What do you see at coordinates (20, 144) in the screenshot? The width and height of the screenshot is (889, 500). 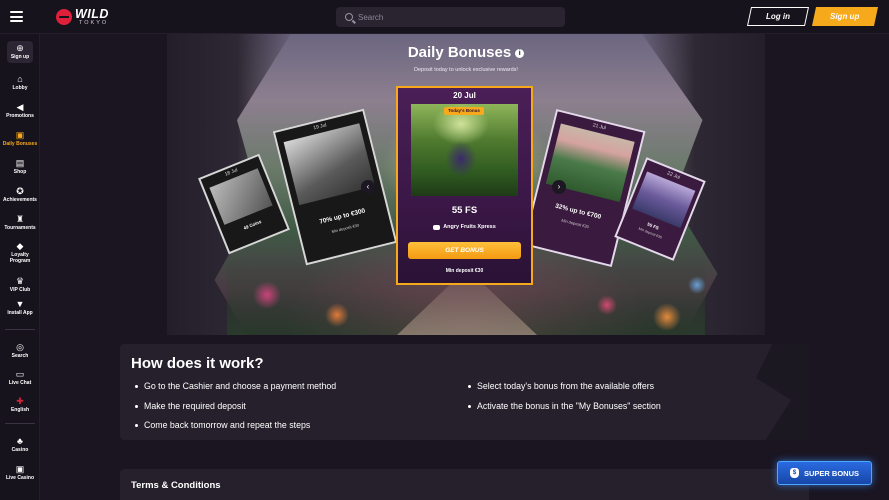 I see `sidebar-item-label: Daily Bonuses` at bounding box center [20, 144].